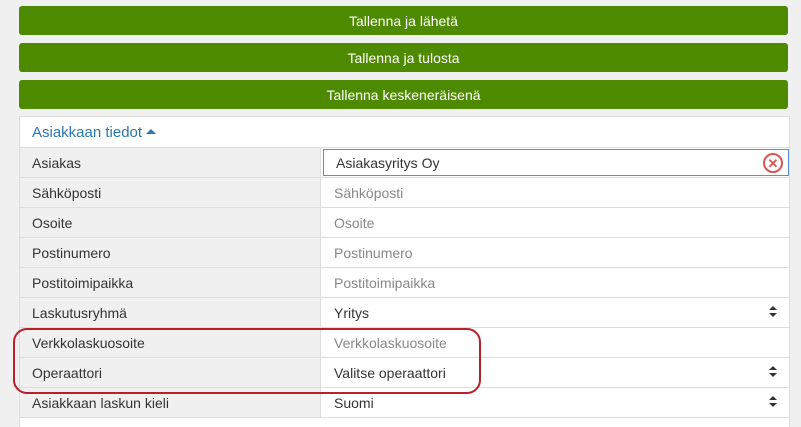 The width and height of the screenshot is (801, 427). Describe the element at coordinates (388, 162) in the screenshot. I see `customer-value: Asiakasyritys Oy` at that location.